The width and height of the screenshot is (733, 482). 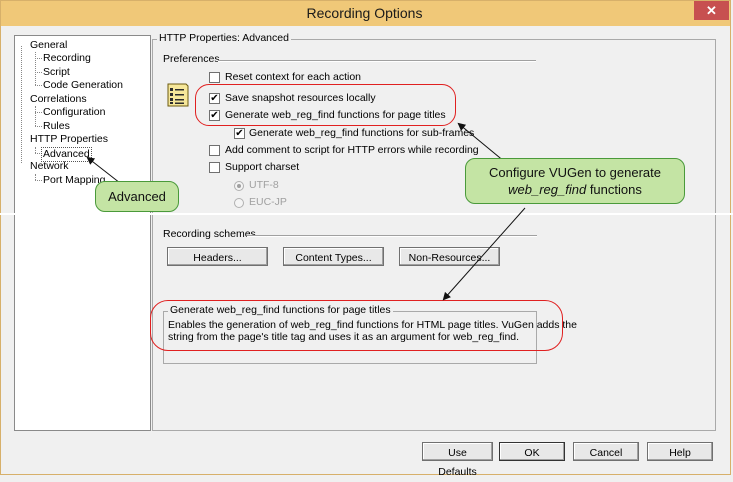 I want to click on callout-advanced: Advanced, so click(x=137, y=196).